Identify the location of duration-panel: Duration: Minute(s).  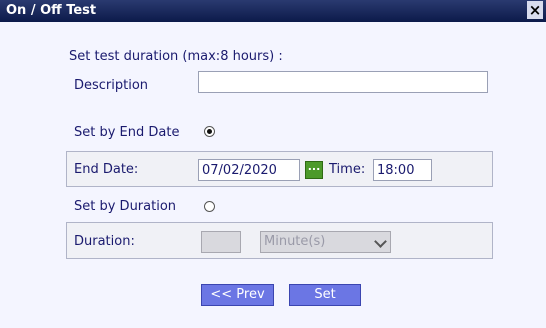
(279, 240).